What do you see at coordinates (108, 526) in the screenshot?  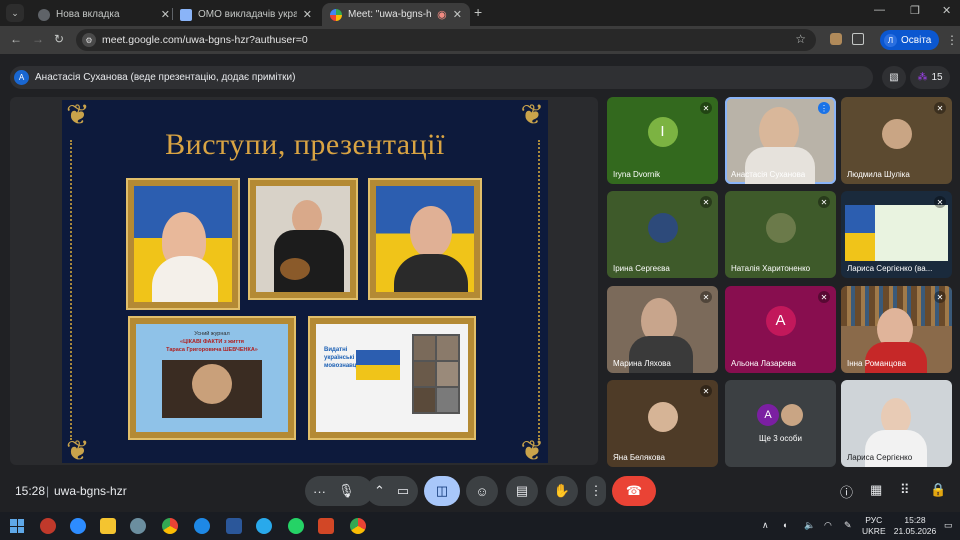 I see `file-explorer-icon` at bounding box center [108, 526].